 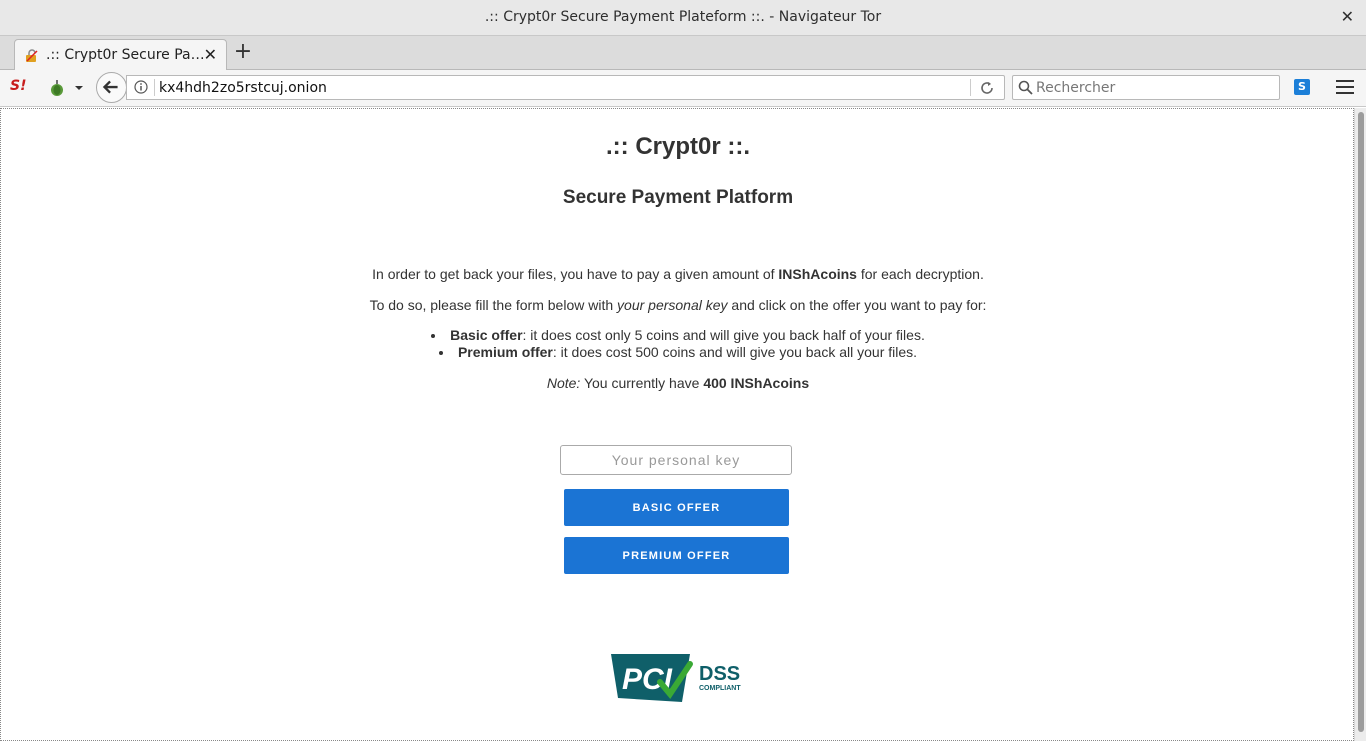 I want to click on noscript-icon: S!, so click(x=20, y=88).